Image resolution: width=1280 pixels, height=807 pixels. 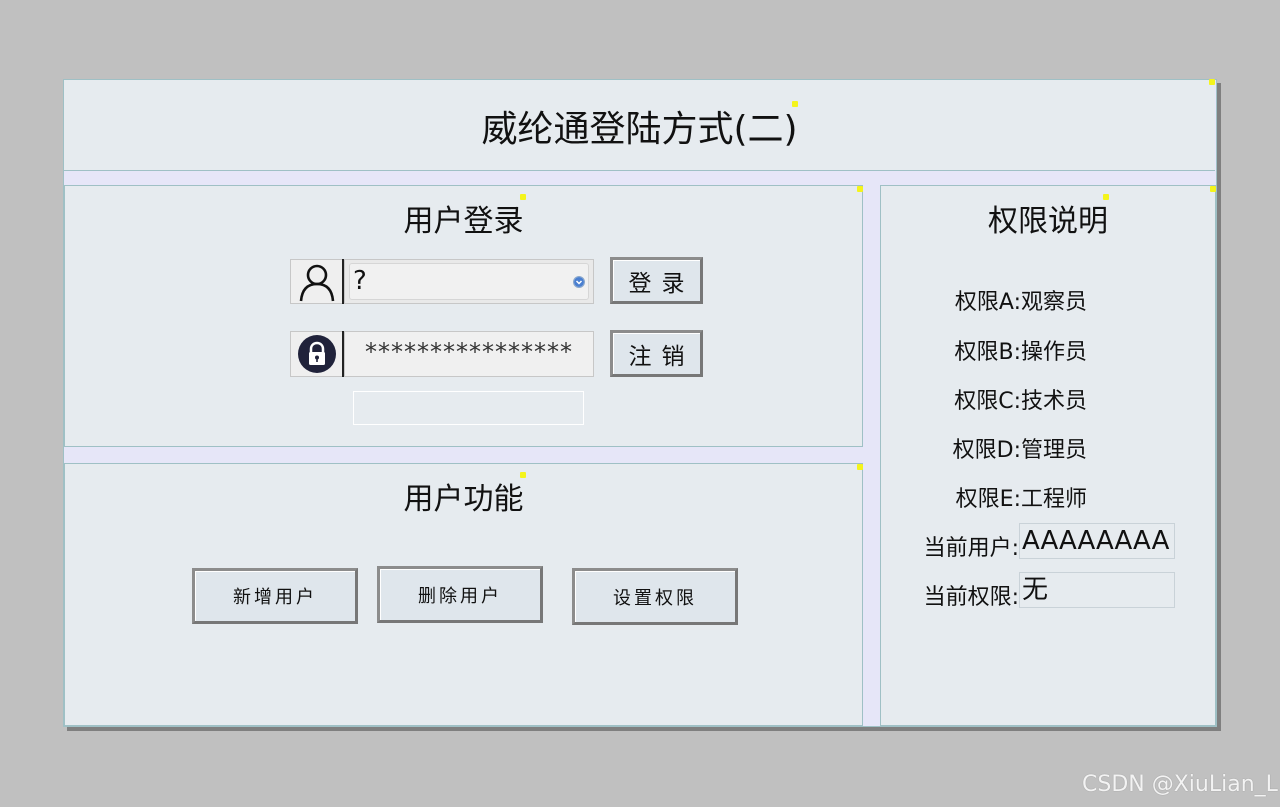 I want to click on user-icon, so click(x=317, y=282).